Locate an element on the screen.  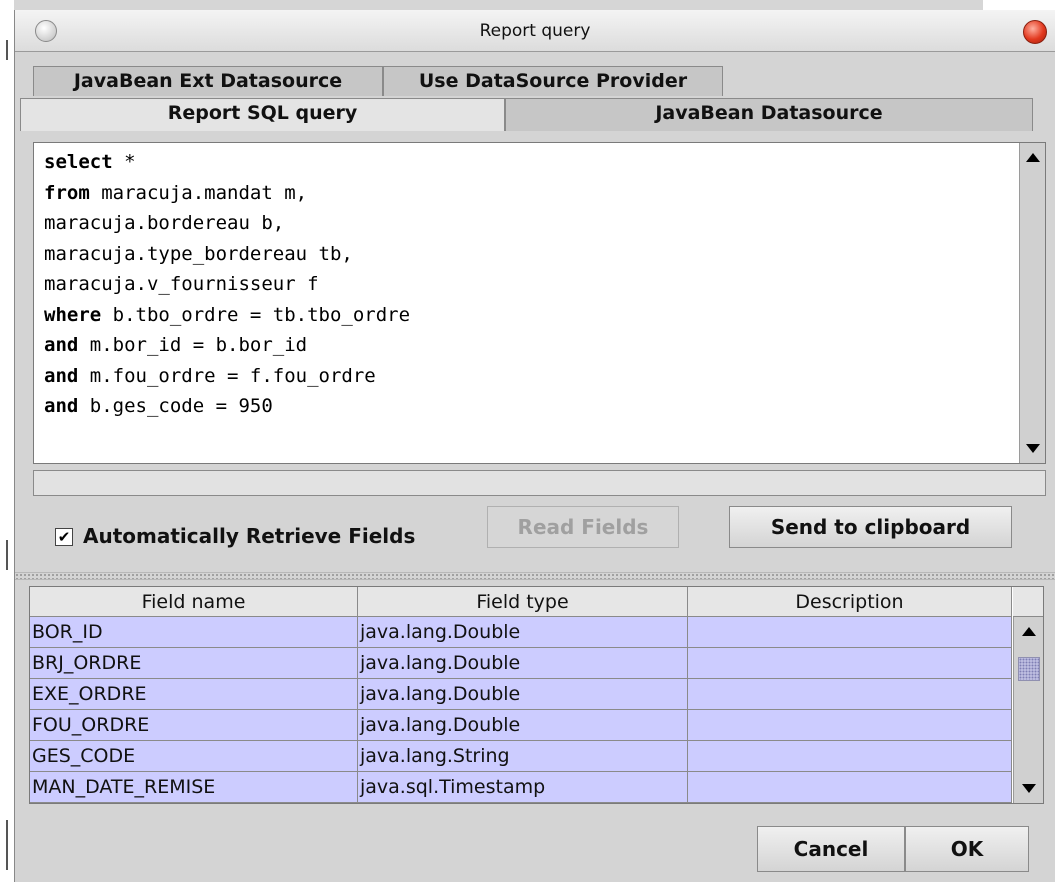
sql-text: maracuja.mandat m, is located at coordinates (198, 192).